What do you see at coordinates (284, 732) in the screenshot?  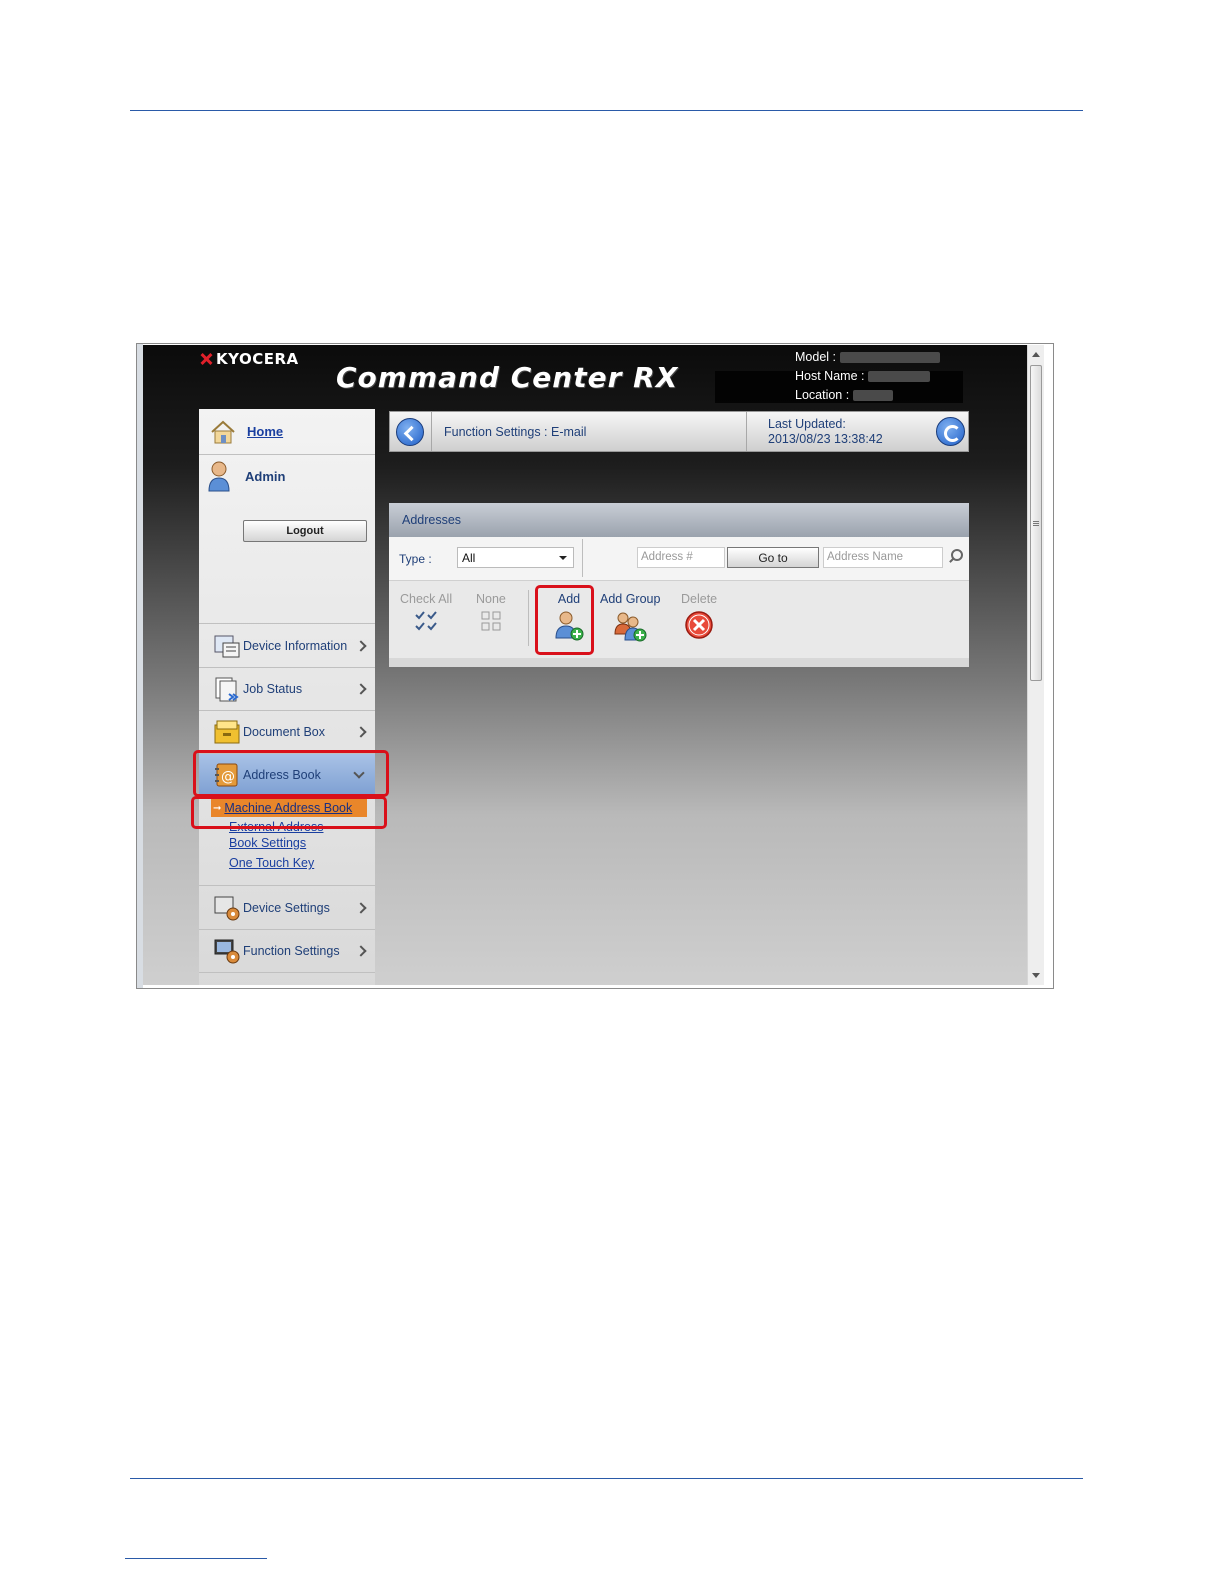 I see `sidebar-item-label: Document Box` at bounding box center [284, 732].